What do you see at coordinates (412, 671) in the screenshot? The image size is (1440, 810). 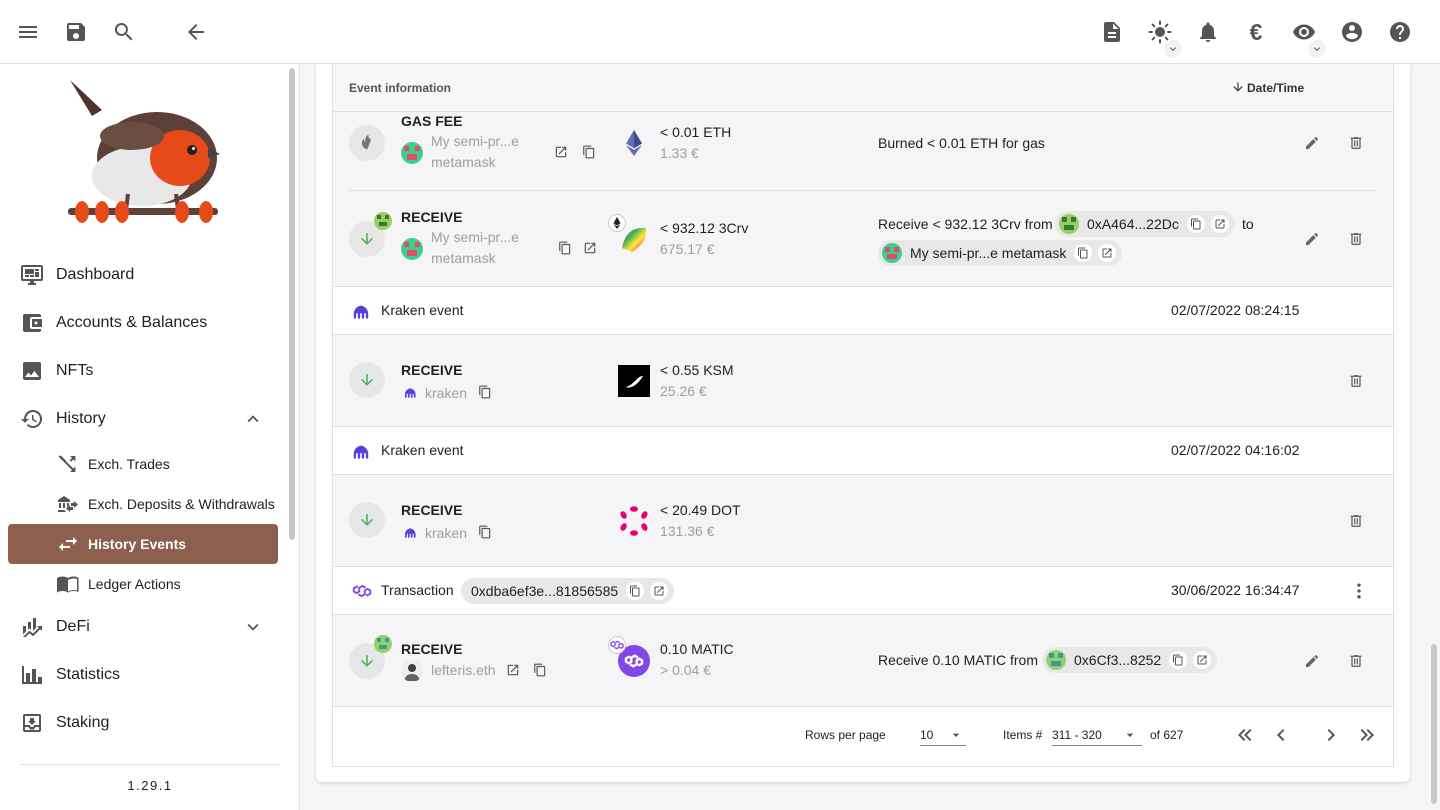 I see `account-avatar` at bounding box center [412, 671].